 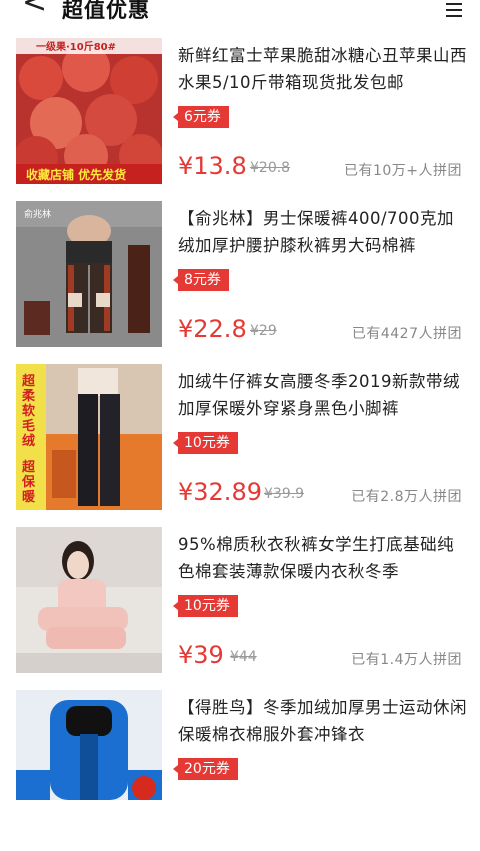 I want to click on coupon-badge: 6元券, so click(x=201, y=117).